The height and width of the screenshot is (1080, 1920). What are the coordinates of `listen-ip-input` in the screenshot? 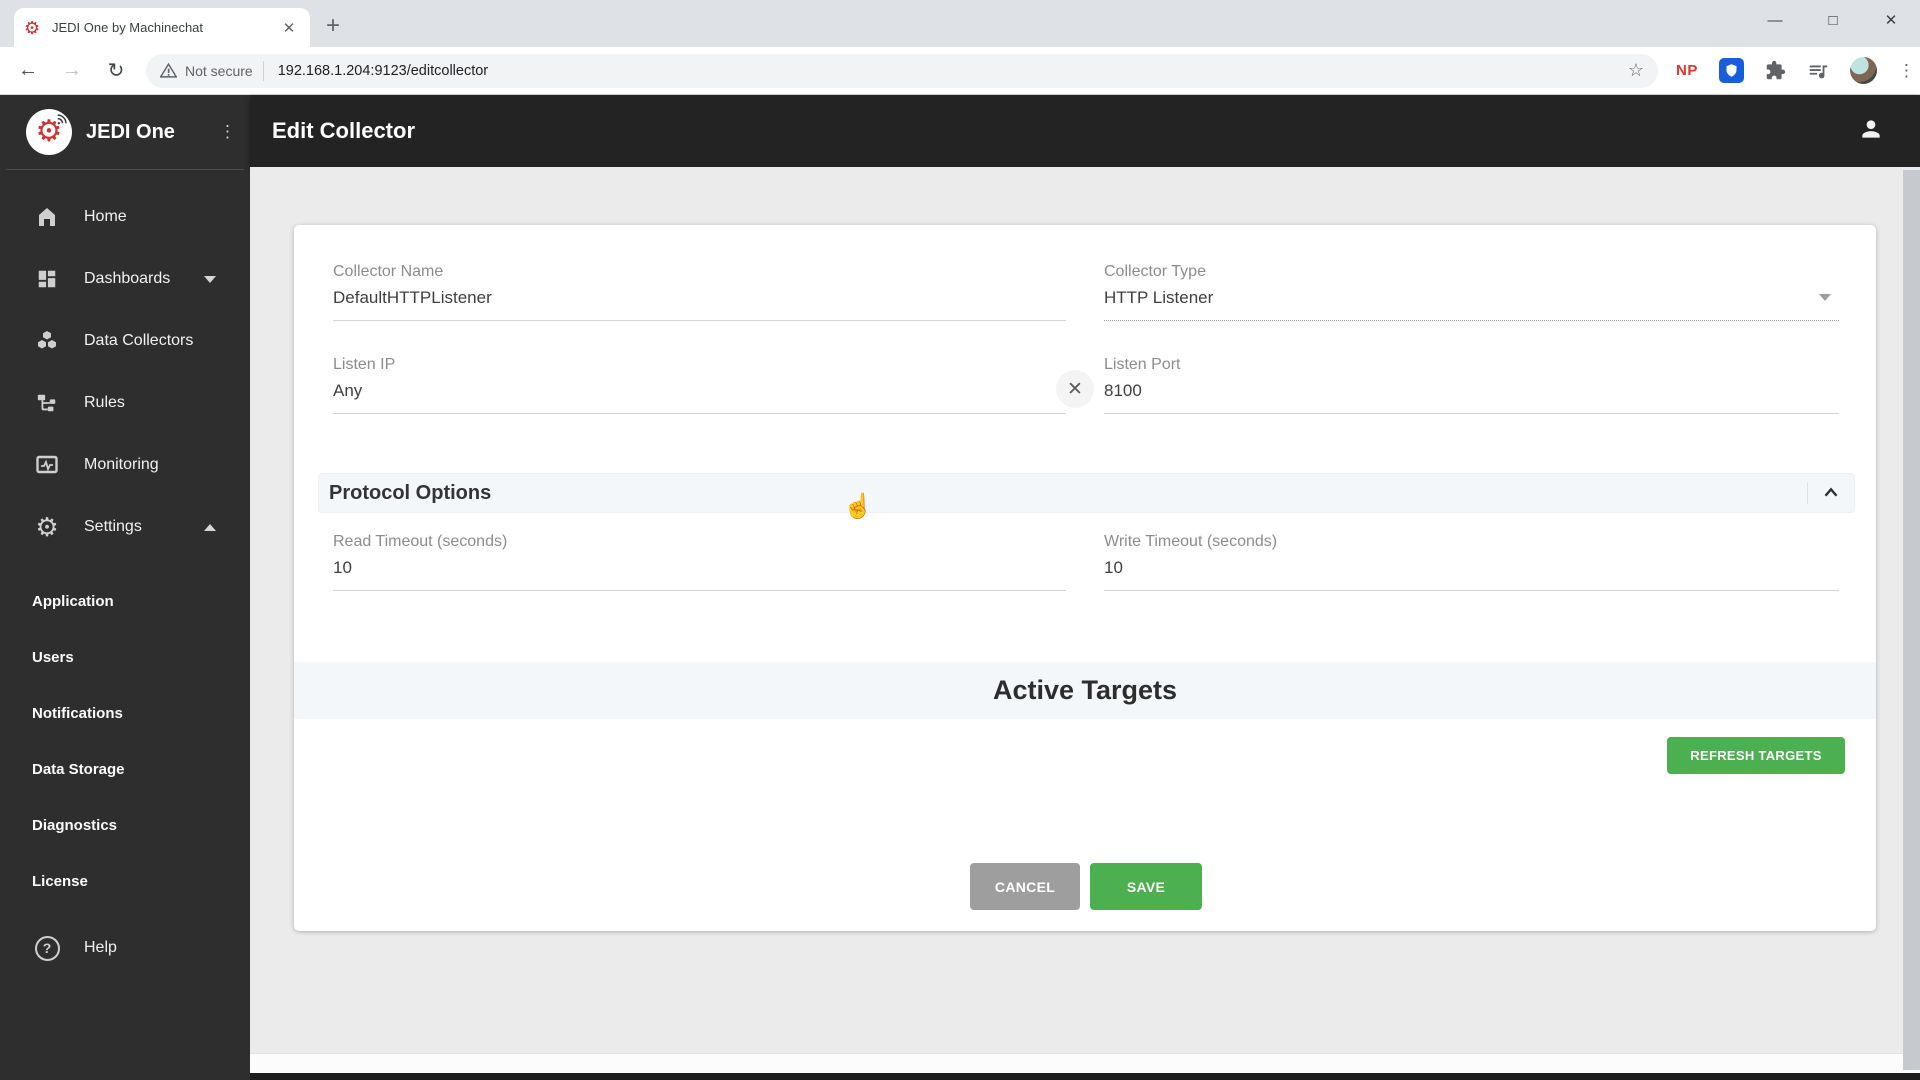 It's located at (699, 397).